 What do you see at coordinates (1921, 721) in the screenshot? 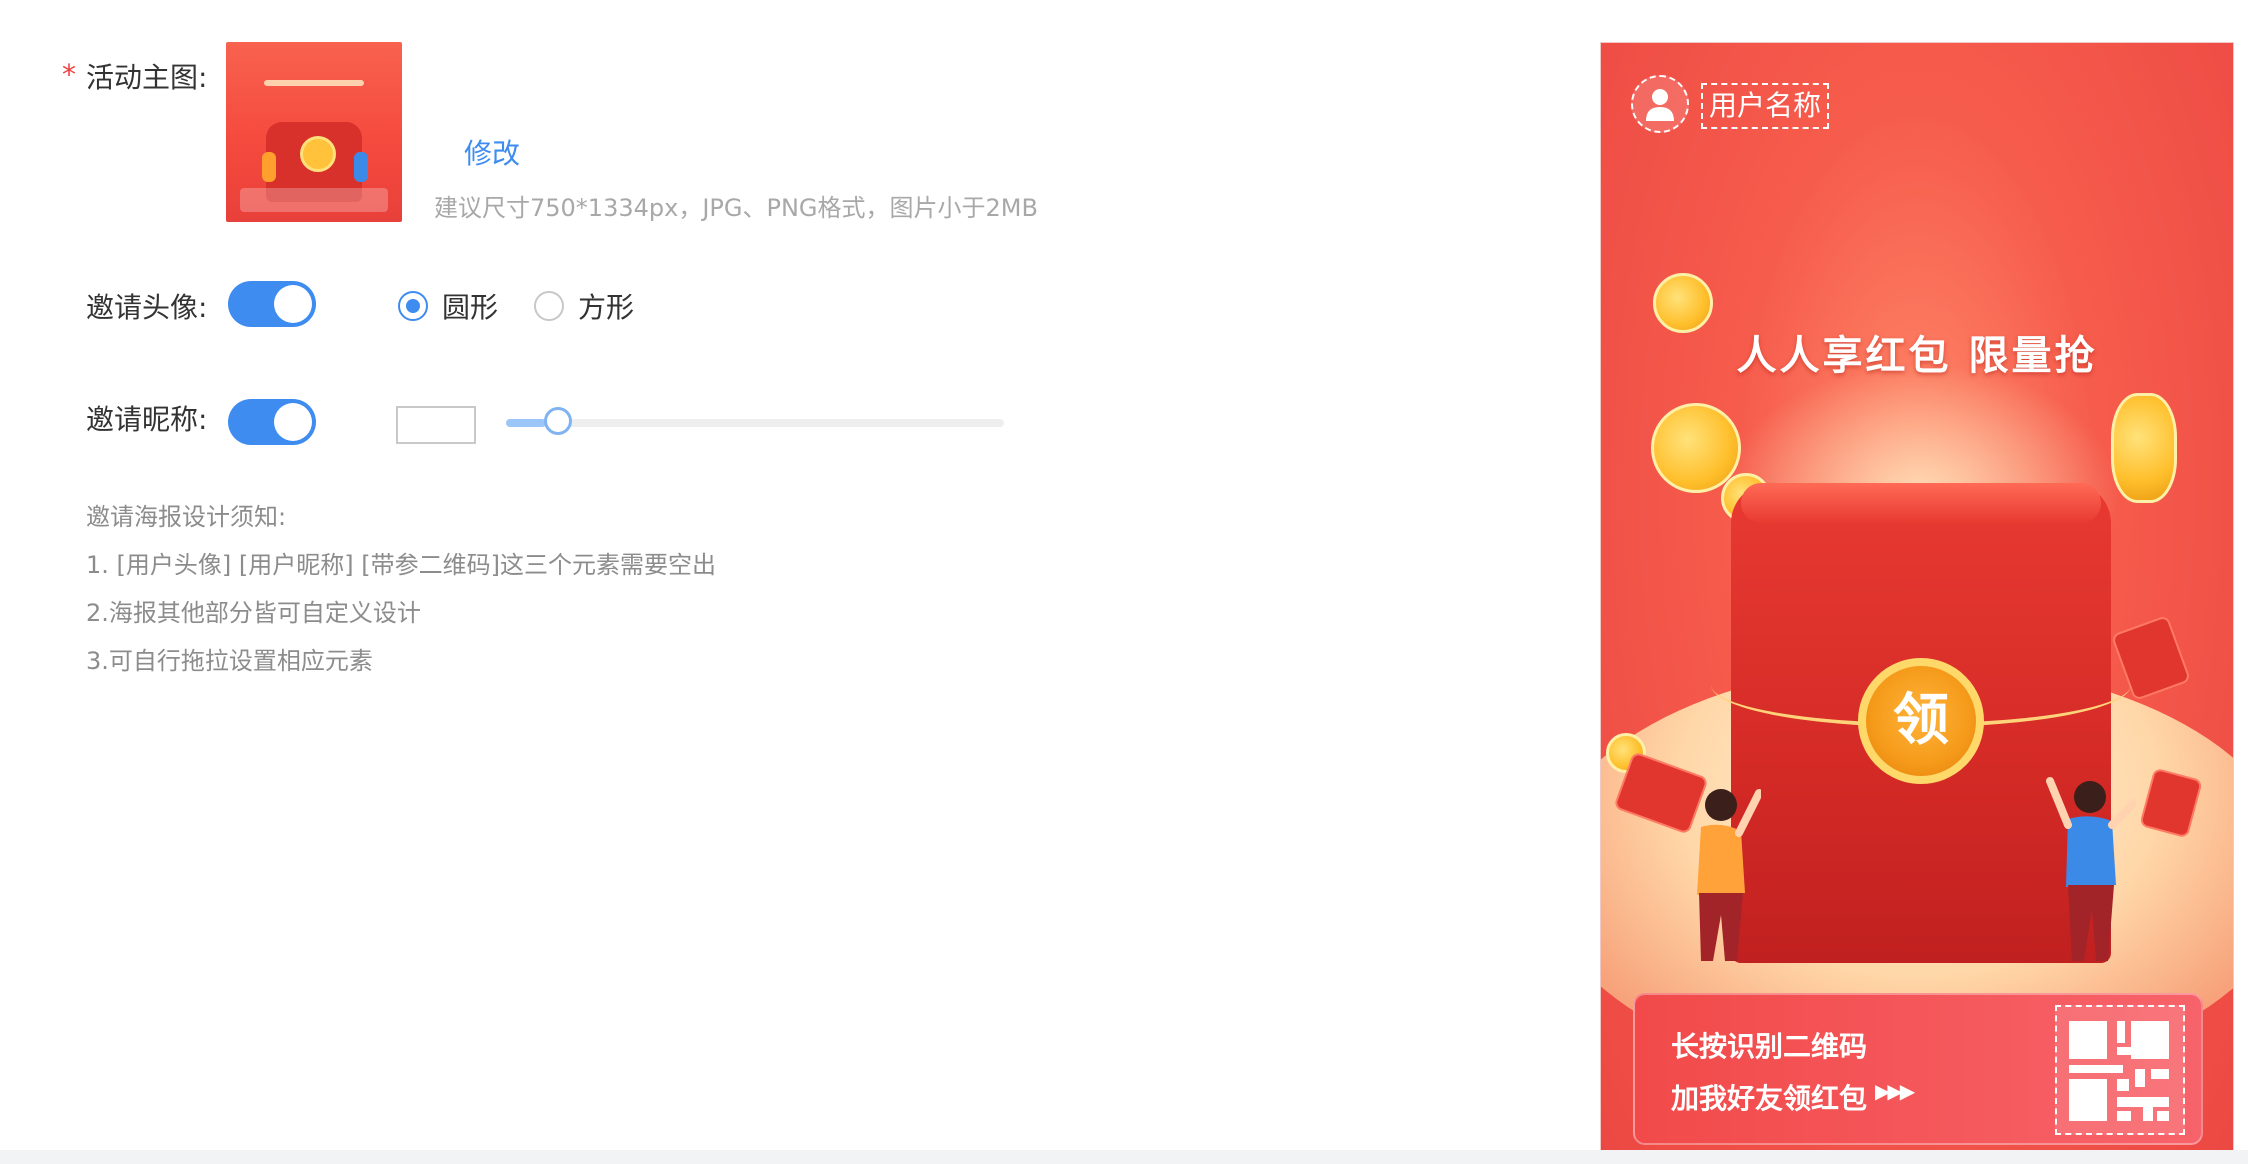
I see `claim-coin: 领` at bounding box center [1921, 721].